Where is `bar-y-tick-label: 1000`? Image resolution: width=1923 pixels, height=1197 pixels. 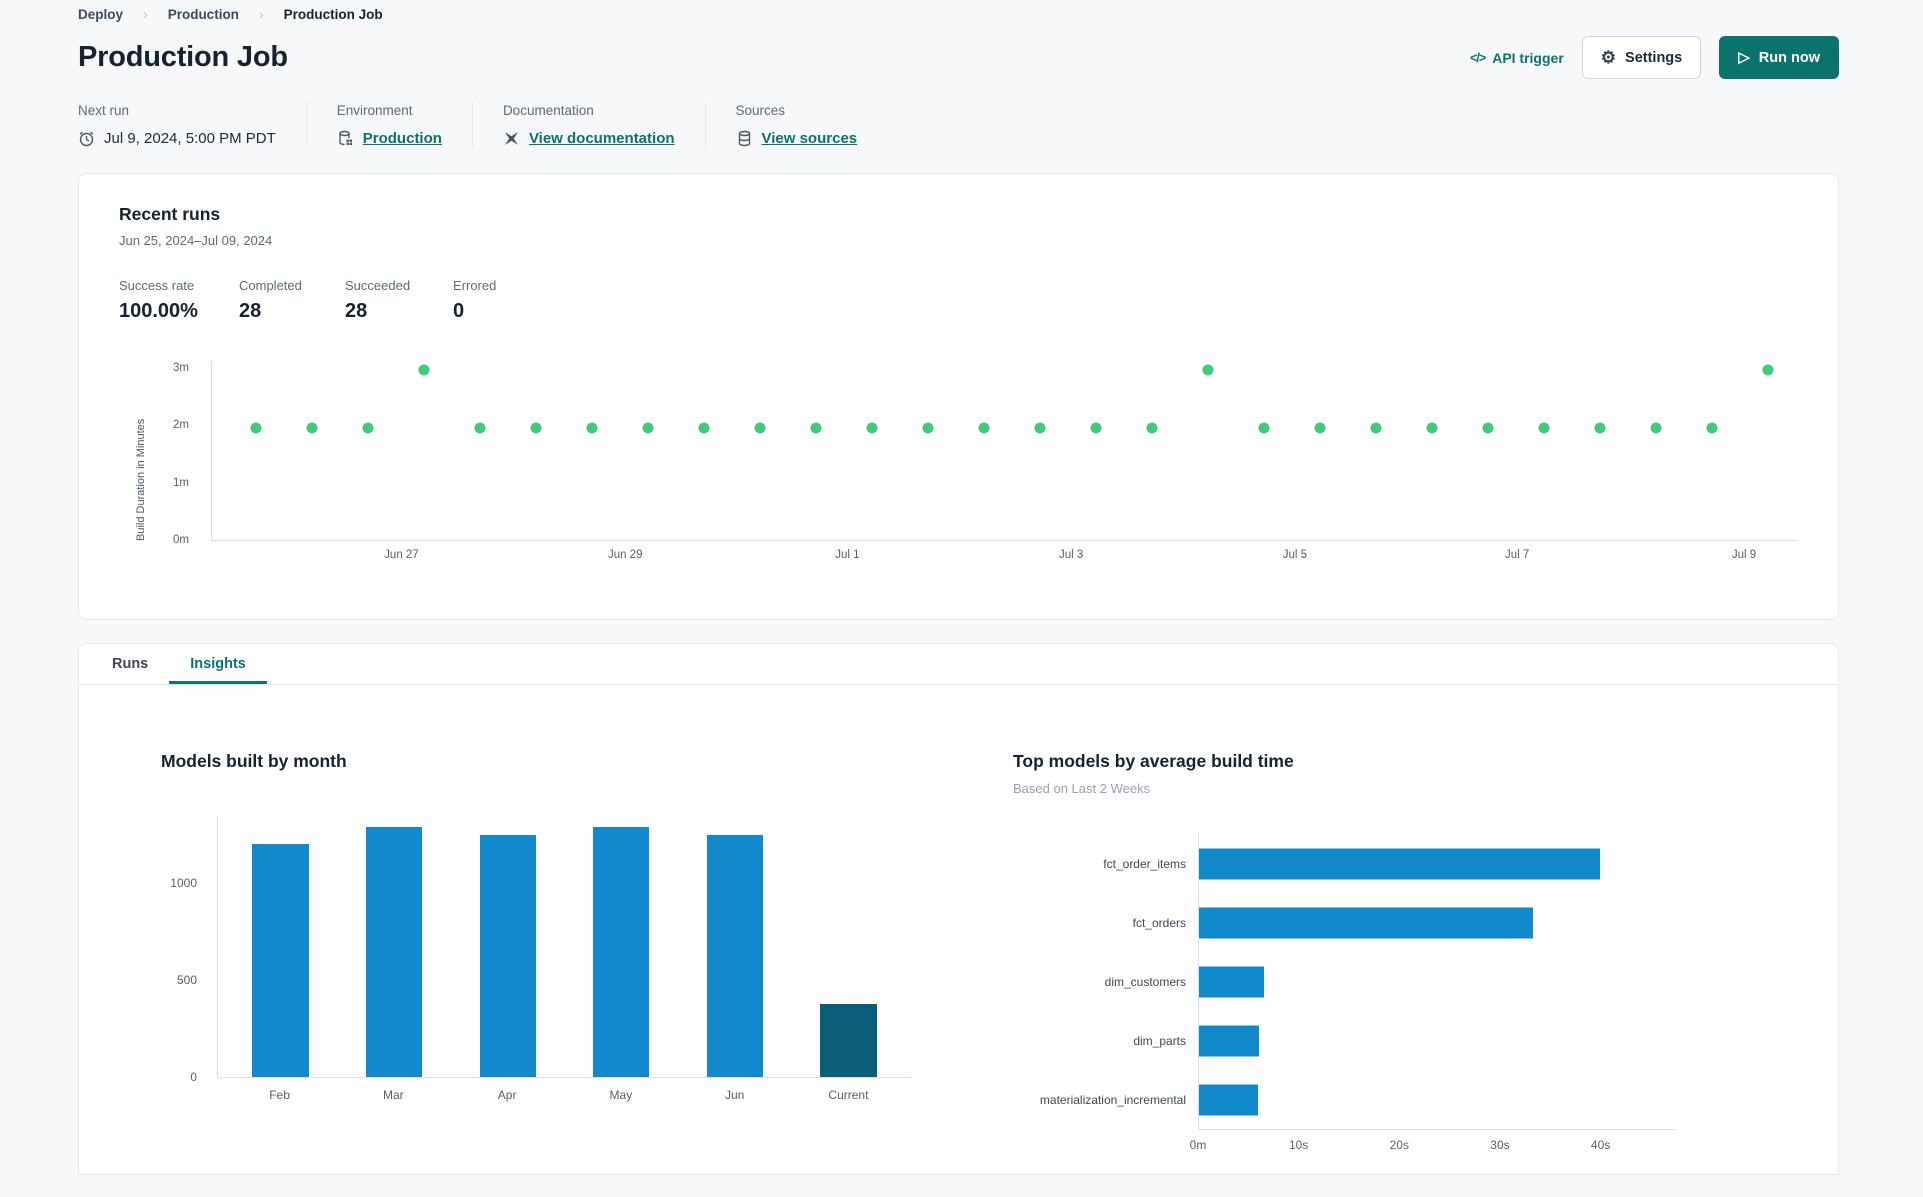 bar-y-tick-label: 1000 is located at coordinates (183, 882).